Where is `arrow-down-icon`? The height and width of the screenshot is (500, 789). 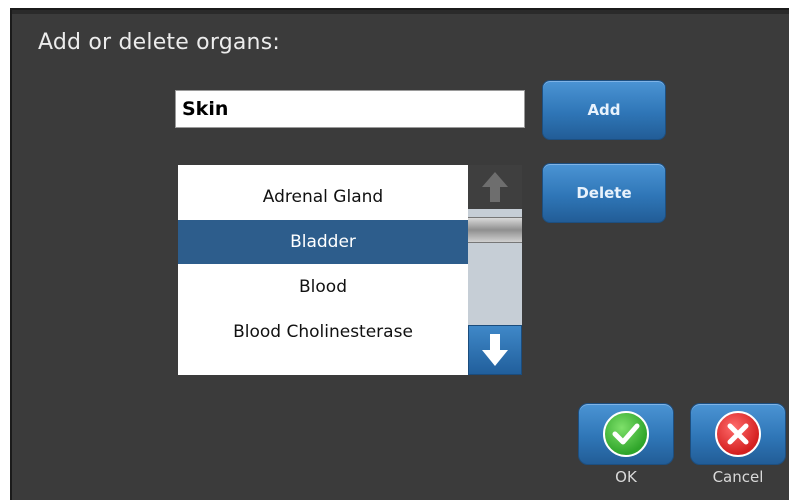
arrow-down-icon is located at coordinates (495, 350).